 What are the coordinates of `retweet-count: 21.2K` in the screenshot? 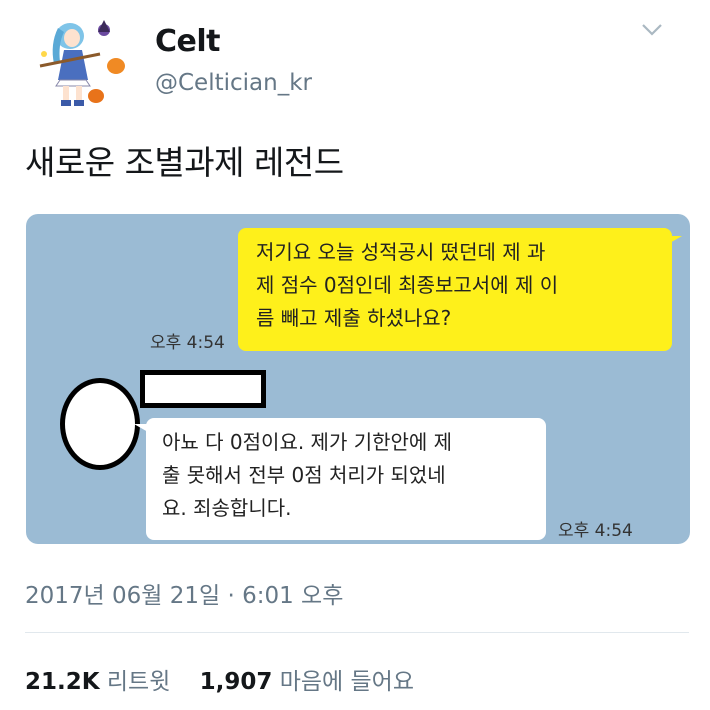 It's located at (62, 682).